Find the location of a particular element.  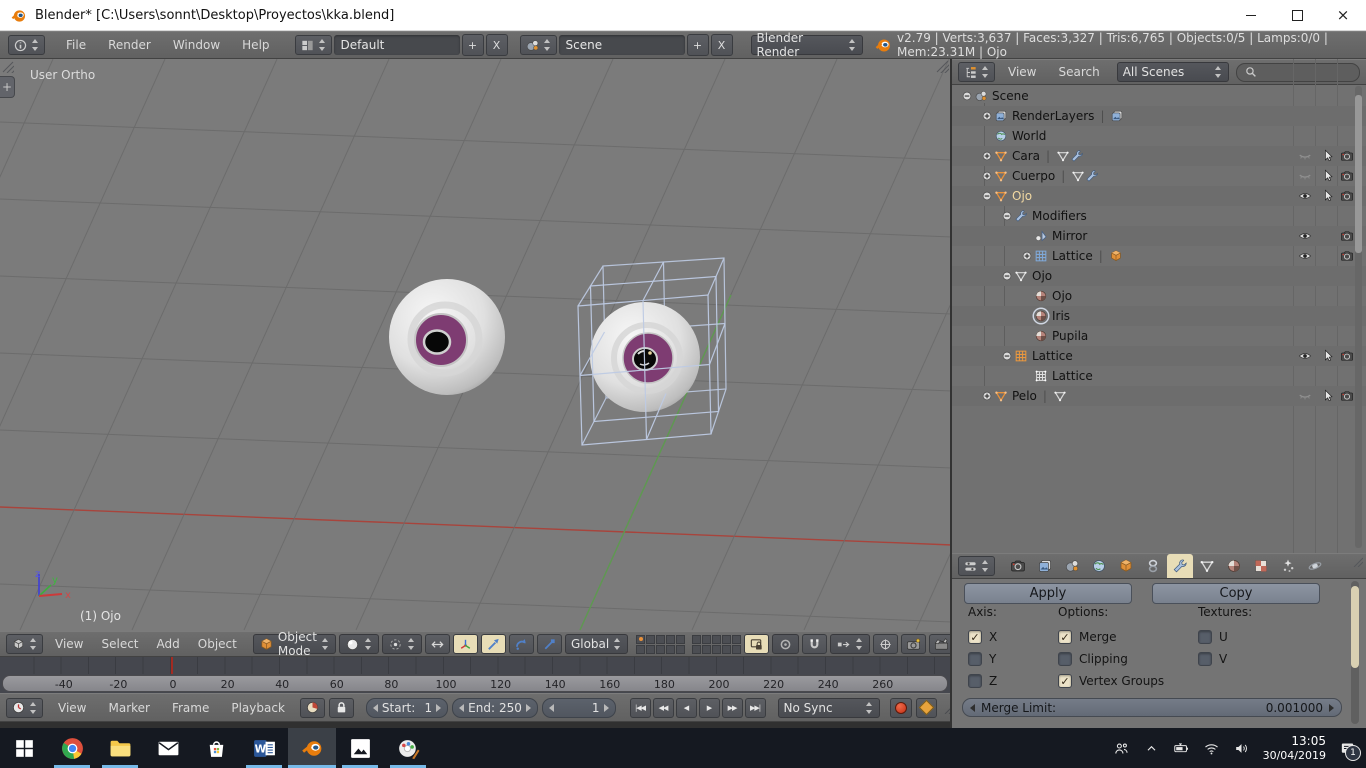

translate-manipulator-button is located at coordinates (493, 644).